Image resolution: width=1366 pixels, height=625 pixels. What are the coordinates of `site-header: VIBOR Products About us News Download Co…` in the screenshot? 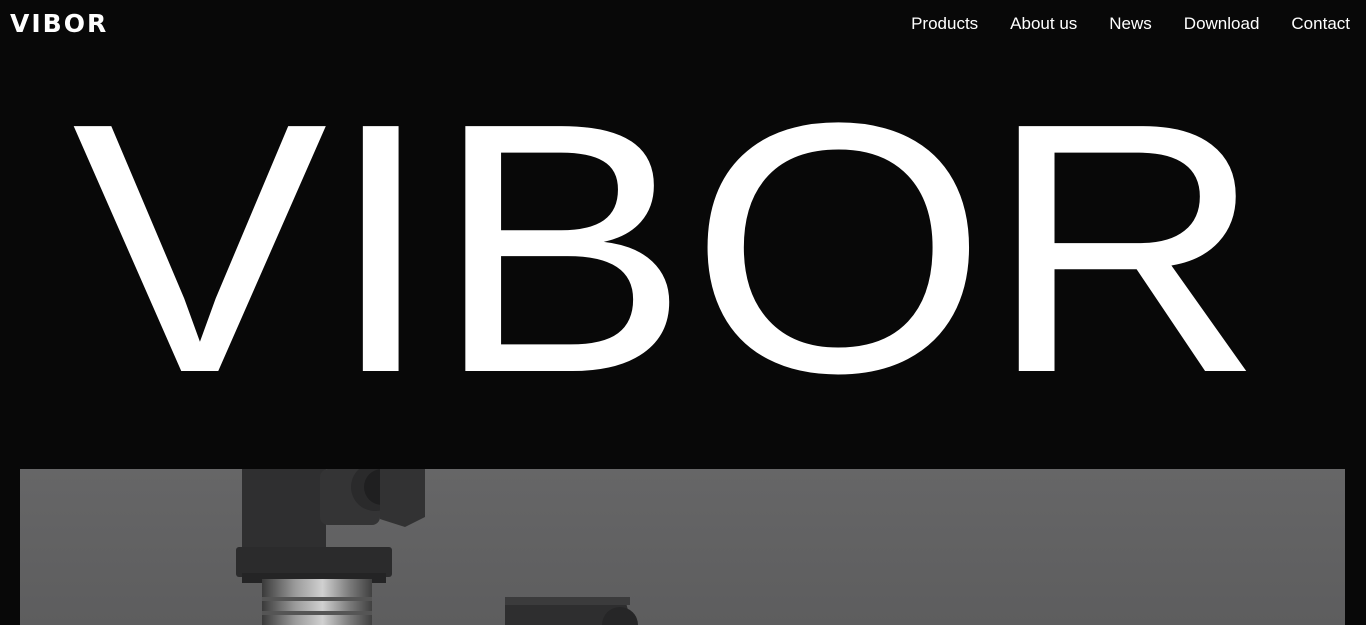 It's located at (683, 24).